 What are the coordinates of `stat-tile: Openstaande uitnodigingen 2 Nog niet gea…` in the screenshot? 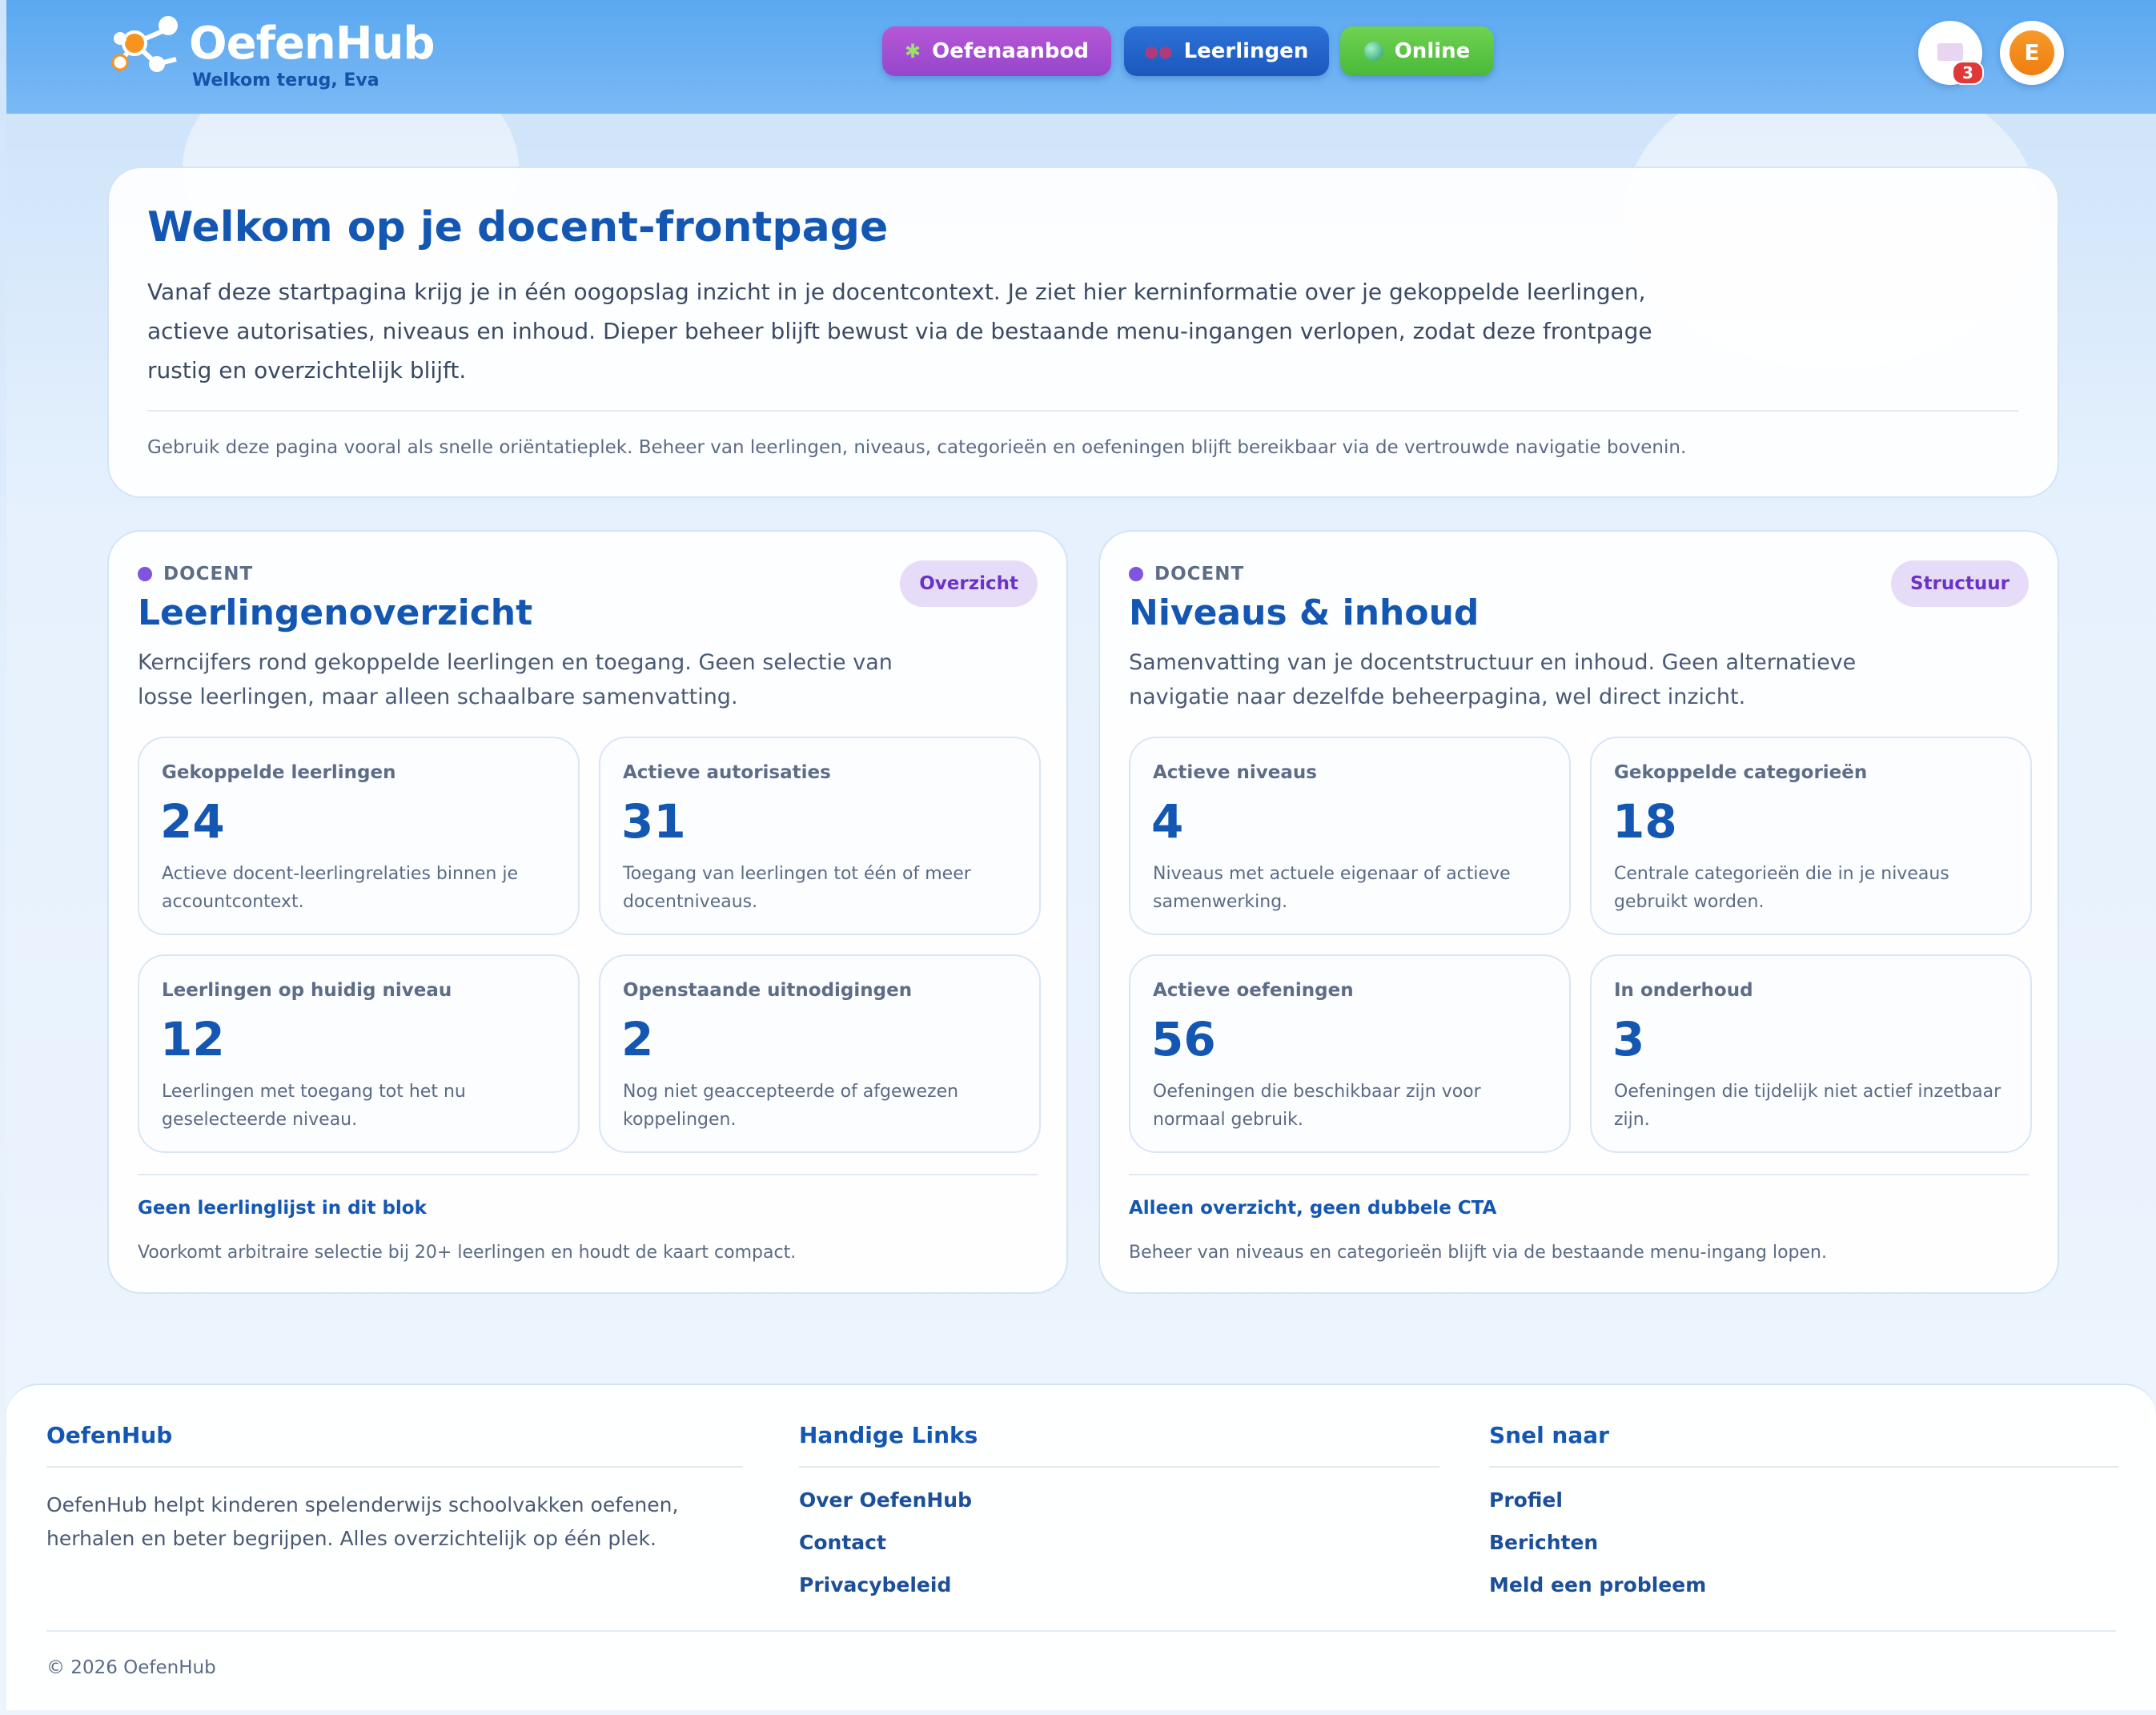 It's located at (820, 1054).